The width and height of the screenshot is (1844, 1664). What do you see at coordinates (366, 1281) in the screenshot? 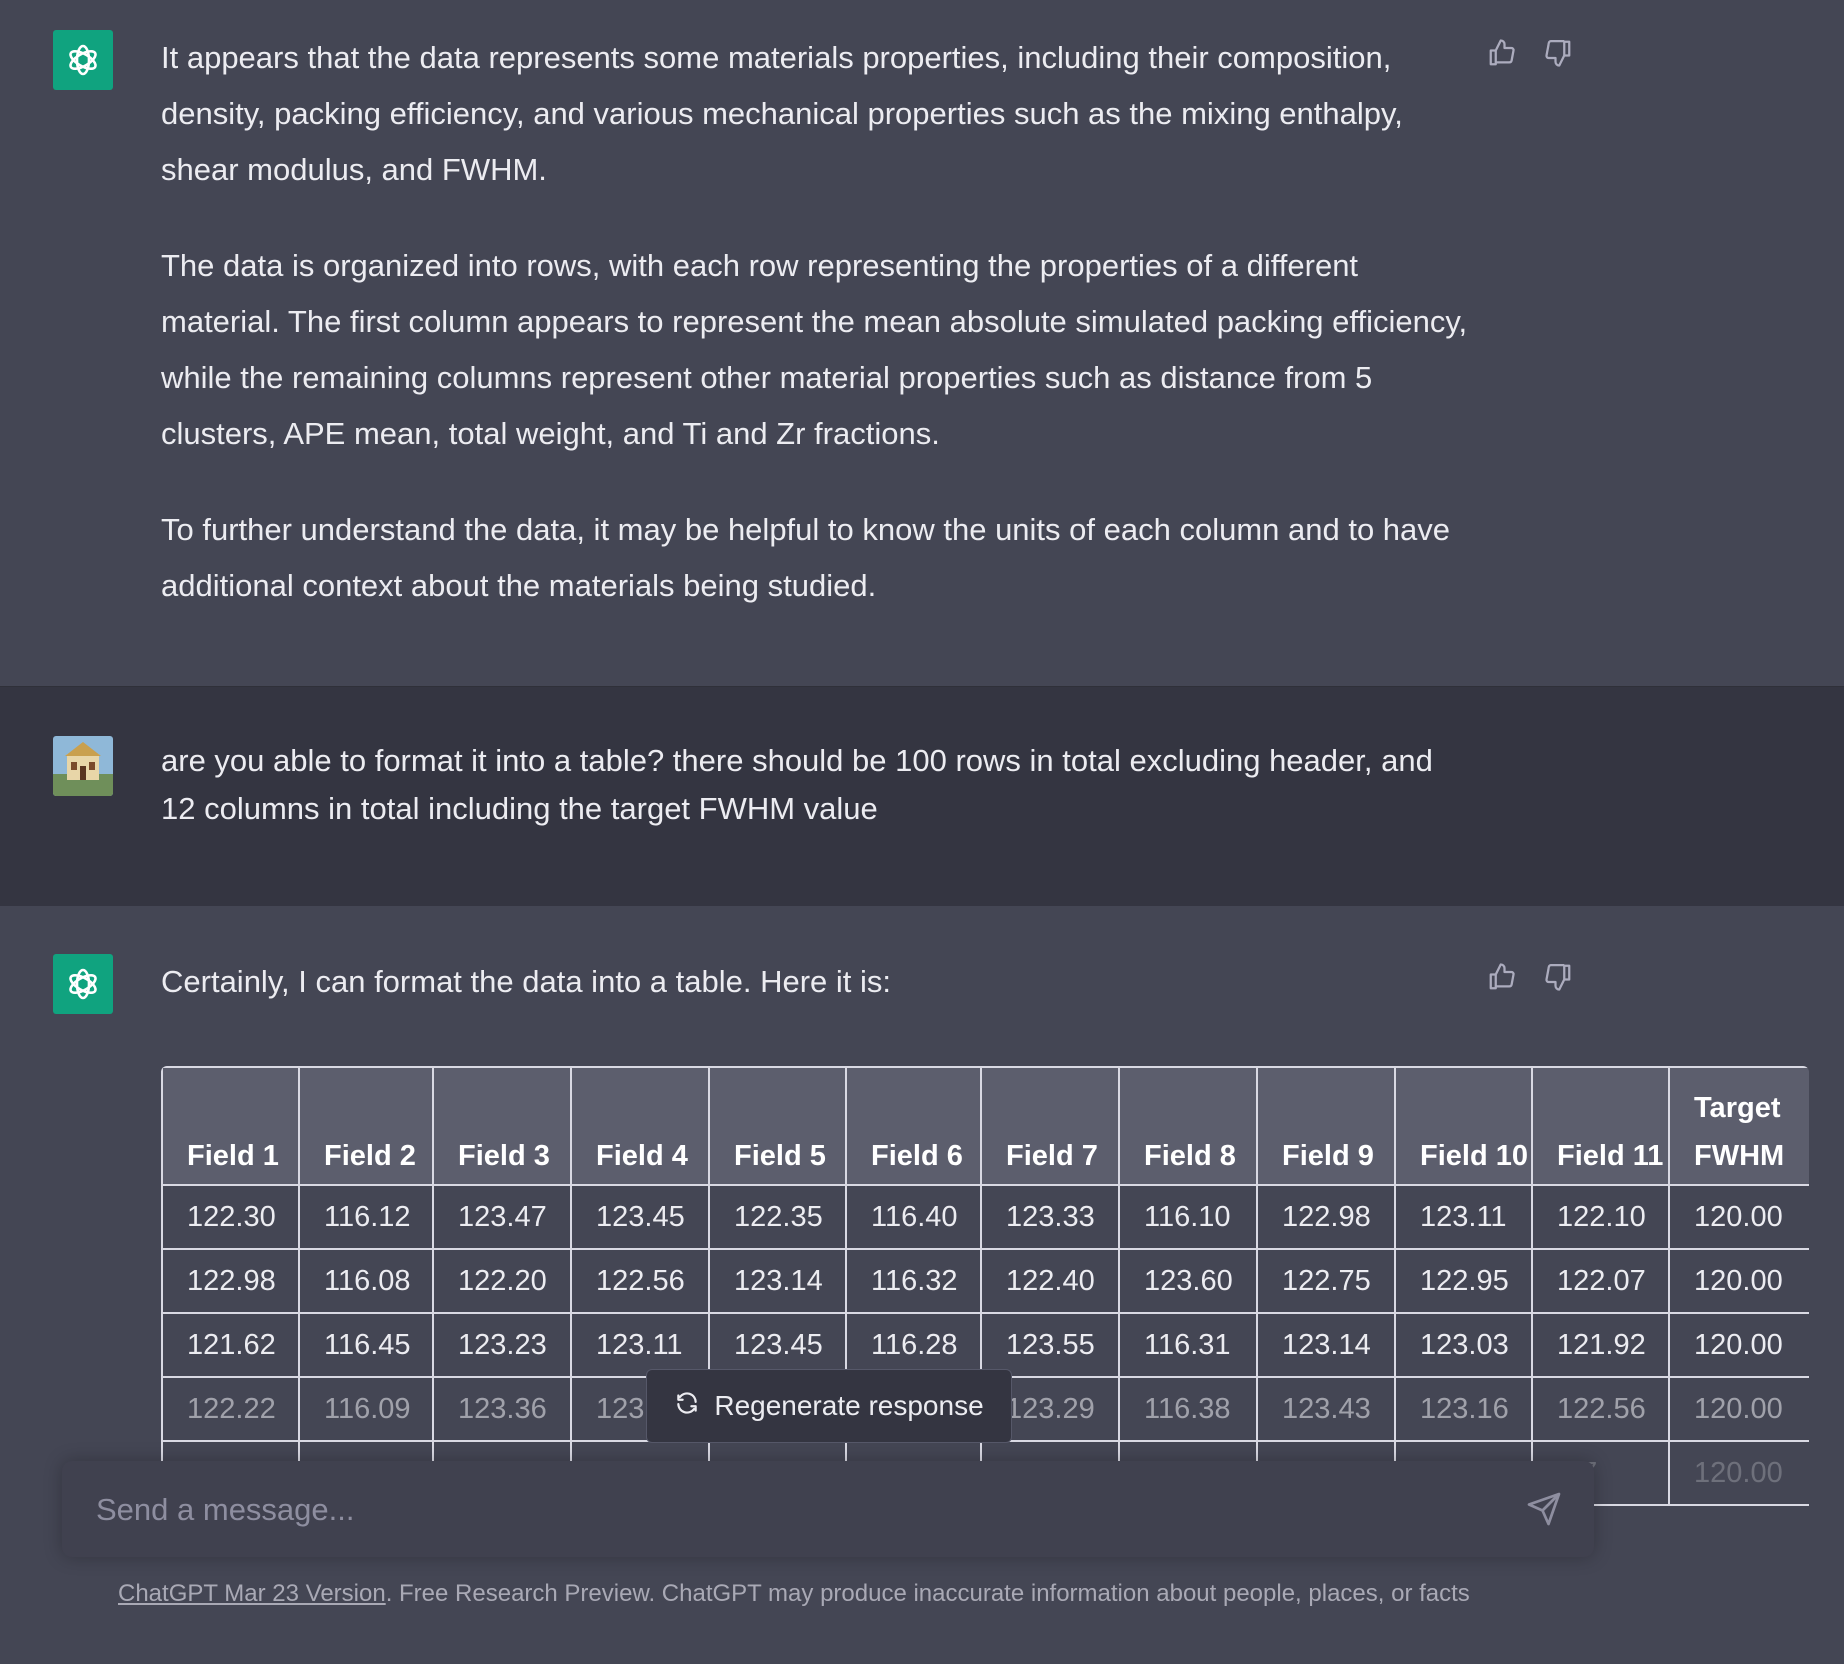
I see `table-cell: 116.08` at bounding box center [366, 1281].